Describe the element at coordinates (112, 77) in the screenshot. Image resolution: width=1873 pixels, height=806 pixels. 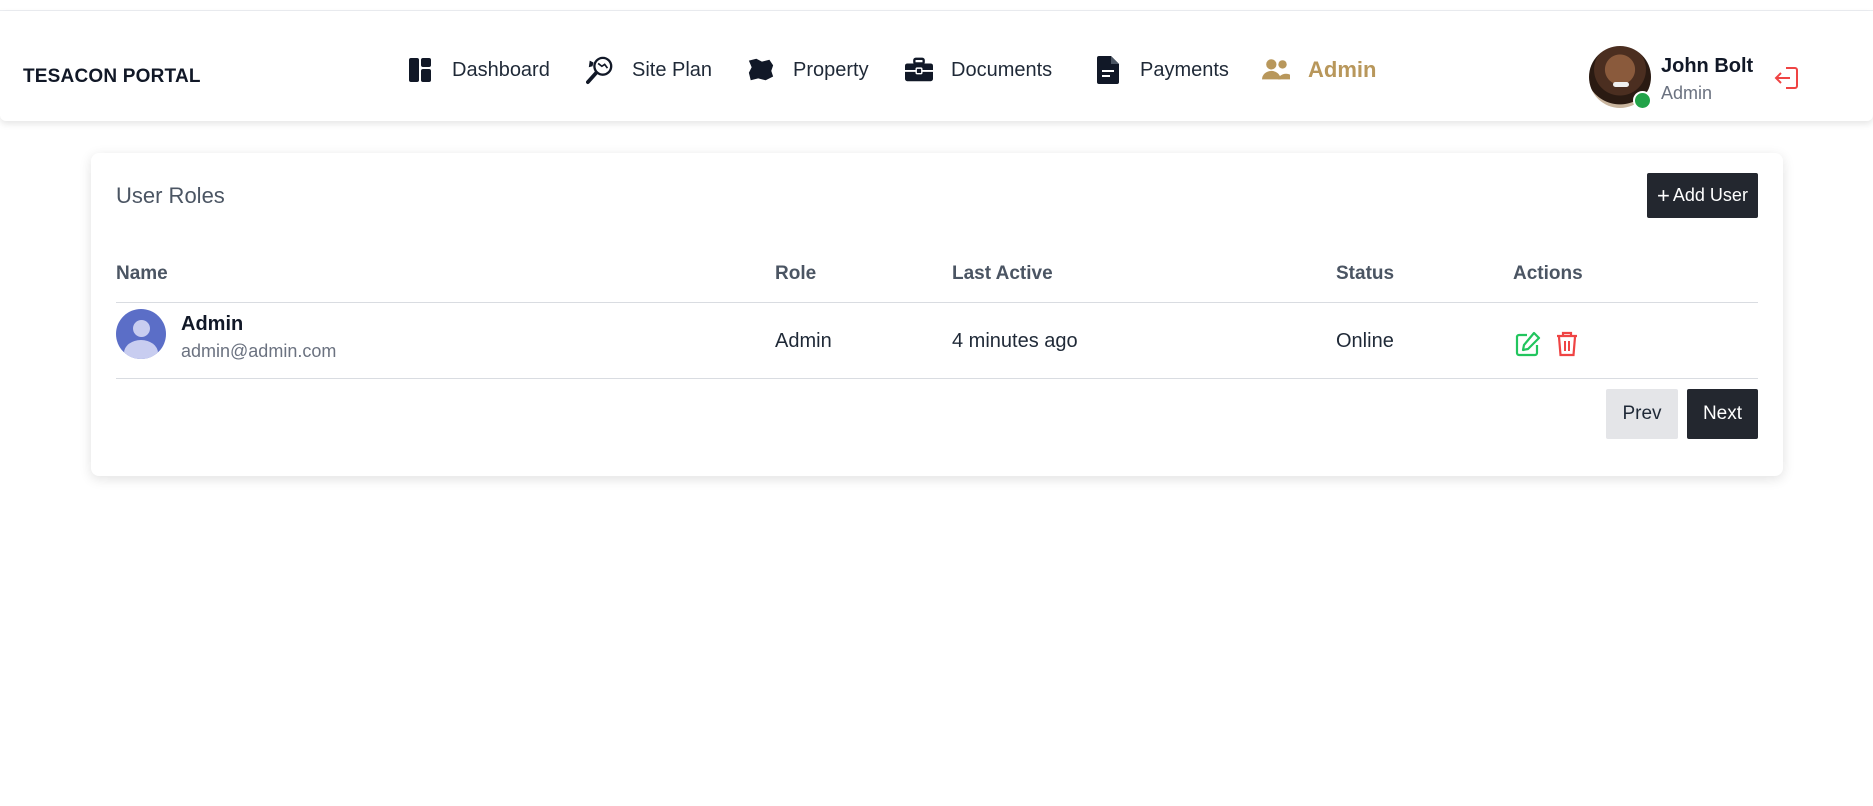
I see `brand-title: TESACON PORTAL` at that location.